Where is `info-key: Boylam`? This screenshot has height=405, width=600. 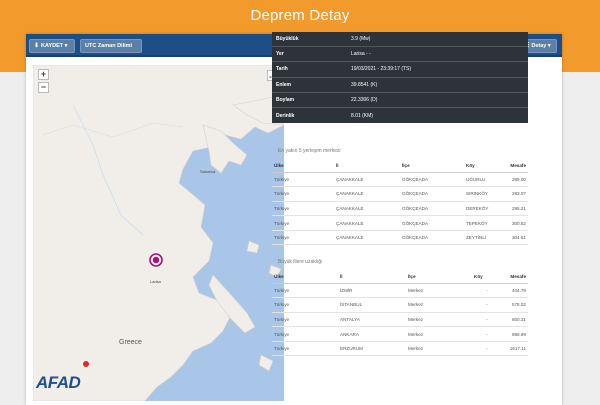
info-key: Boylam is located at coordinates (285, 99).